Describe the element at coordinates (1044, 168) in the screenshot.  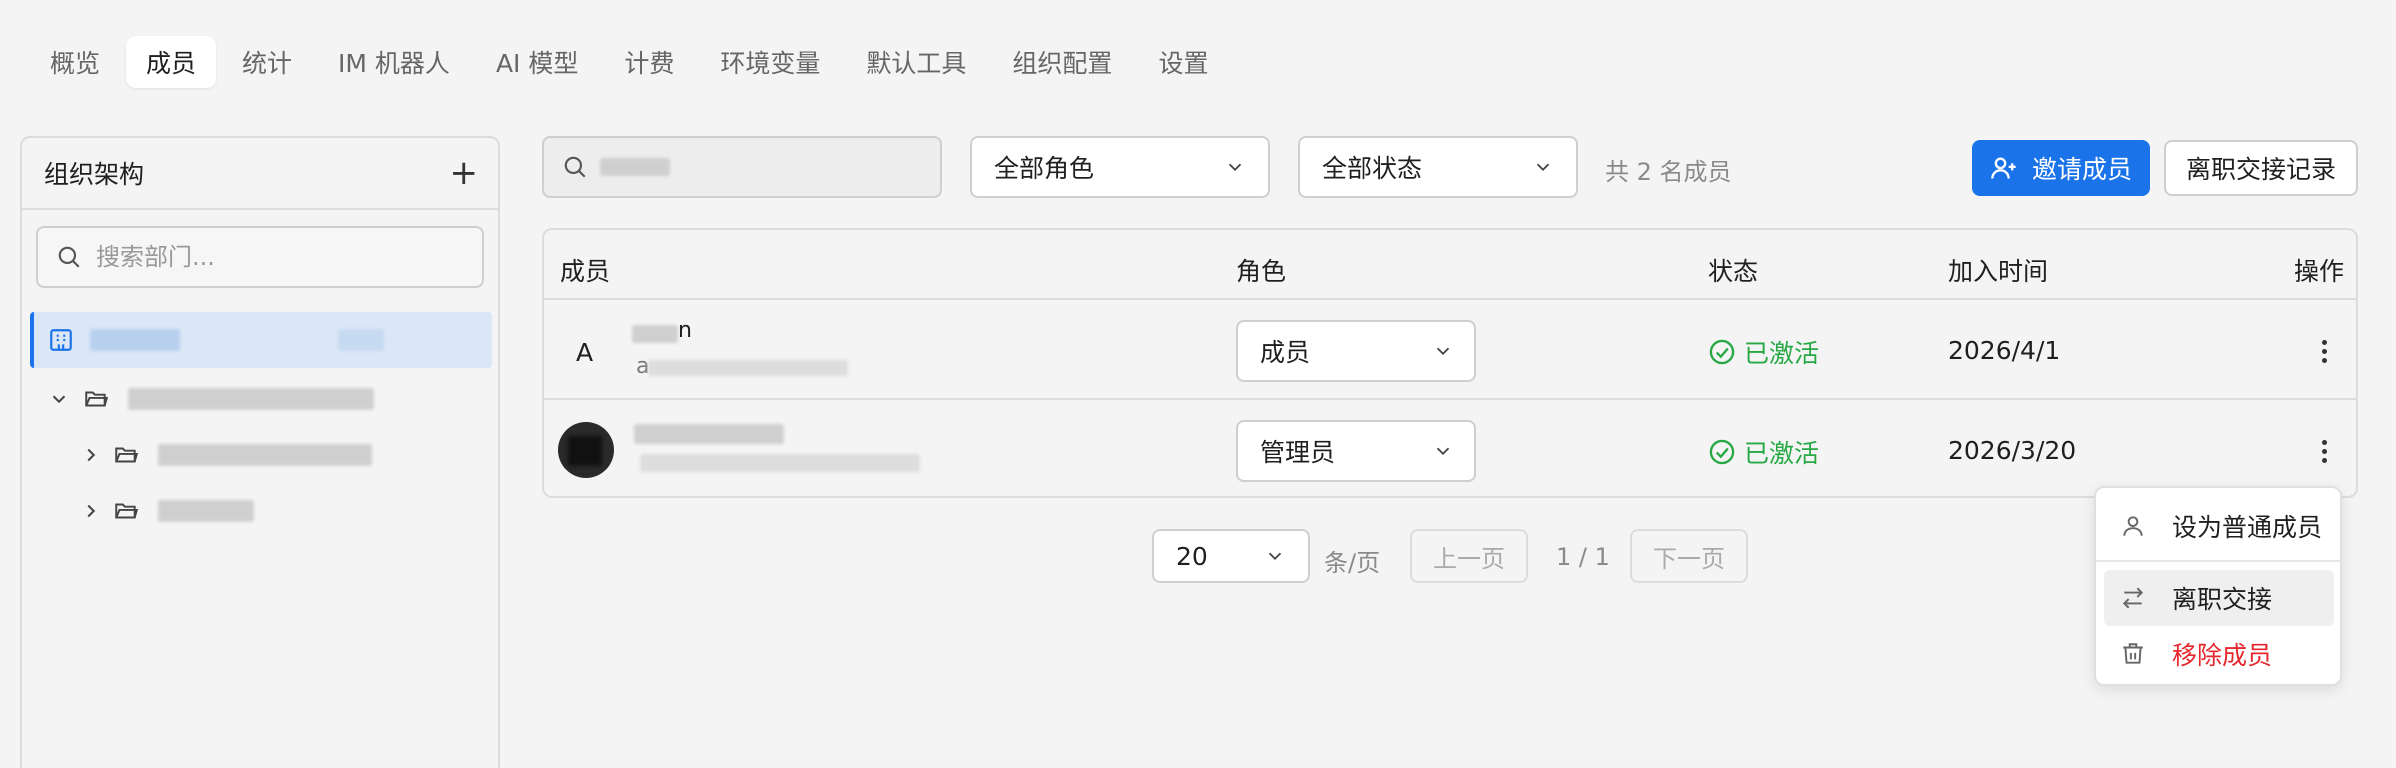
I see `role-filter-value: 全部角色` at that location.